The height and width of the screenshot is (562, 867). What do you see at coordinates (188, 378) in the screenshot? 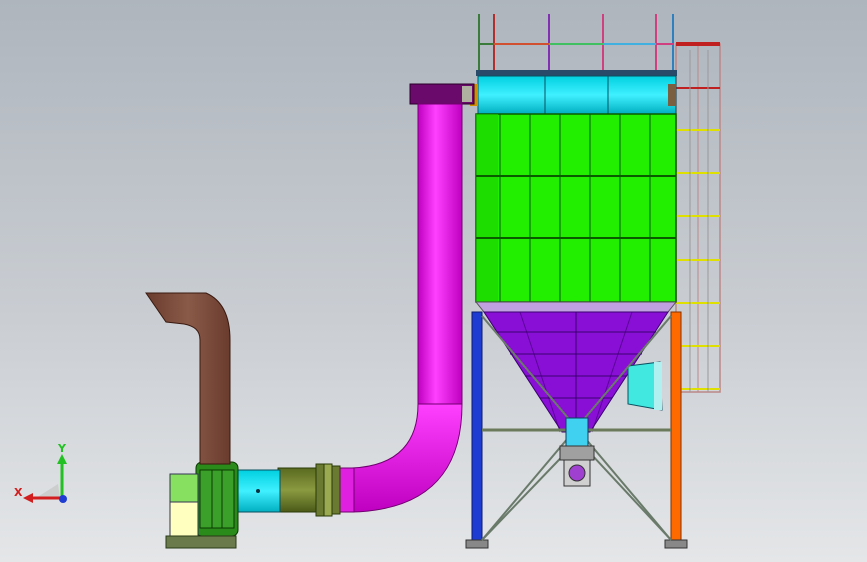
I see `exhaust-stack` at bounding box center [188, 378].